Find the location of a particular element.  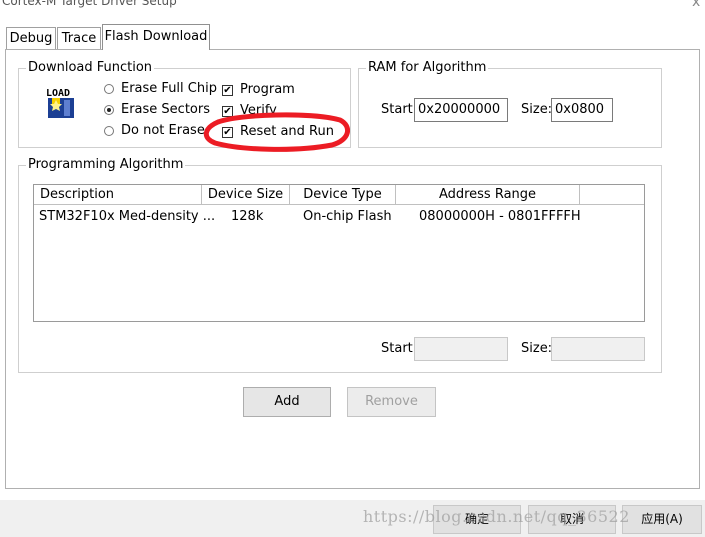

erase-full-chip-label: Erase Full Chip is located at coordinates (169, 88).